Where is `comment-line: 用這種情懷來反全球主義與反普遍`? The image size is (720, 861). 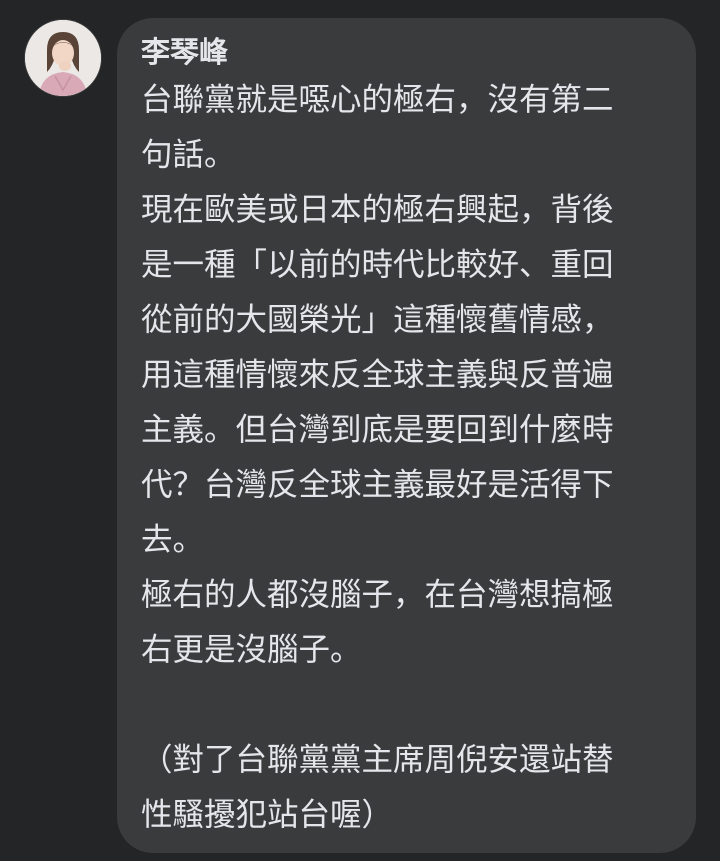 comment-line: 用這種情懷來反全球主義與反普遍 is located at coordinates (377, 375).